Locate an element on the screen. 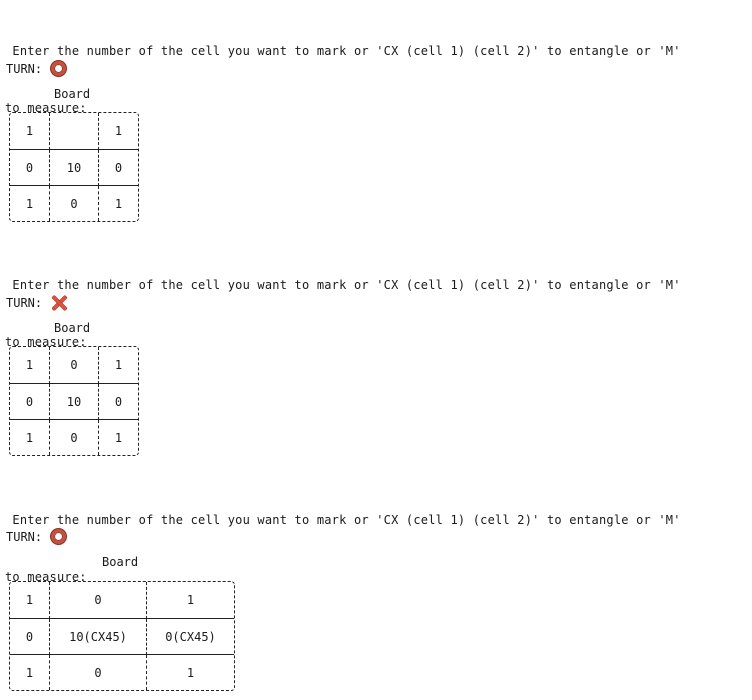  board-cell: 10(CX45) is located at coordinates (98, 637).